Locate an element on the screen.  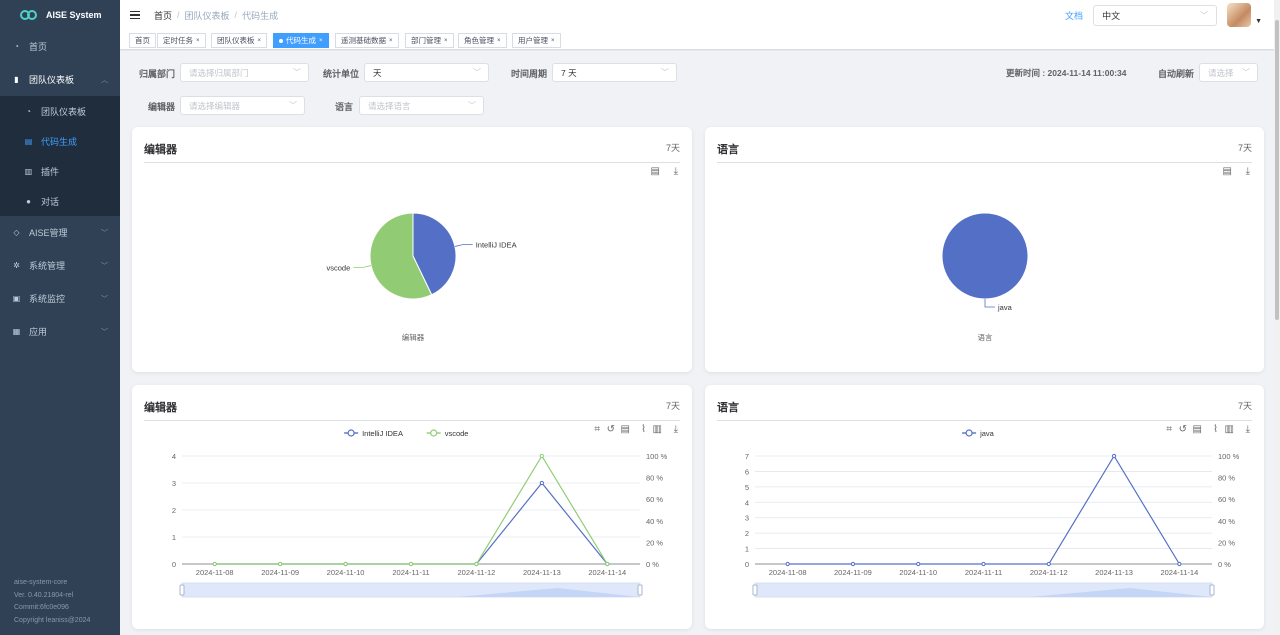
sidebar-item-label: 代码生成 is located at coordinates (59, 141).